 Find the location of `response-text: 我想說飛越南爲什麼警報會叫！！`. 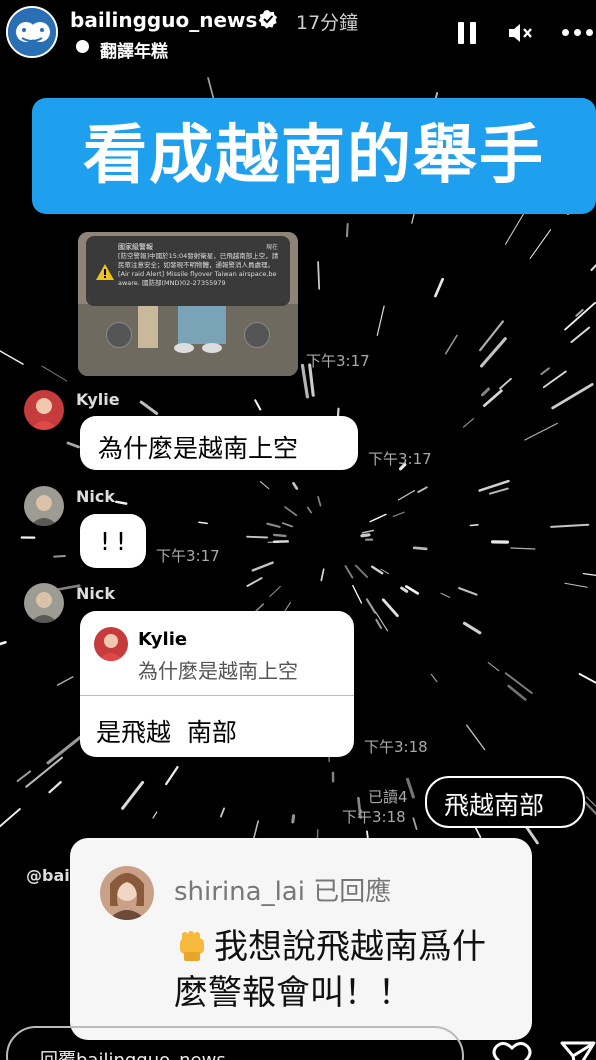

response-text: 我想說飛越南爲什麼警報會叫！！ is located at coordinates (330, 970).